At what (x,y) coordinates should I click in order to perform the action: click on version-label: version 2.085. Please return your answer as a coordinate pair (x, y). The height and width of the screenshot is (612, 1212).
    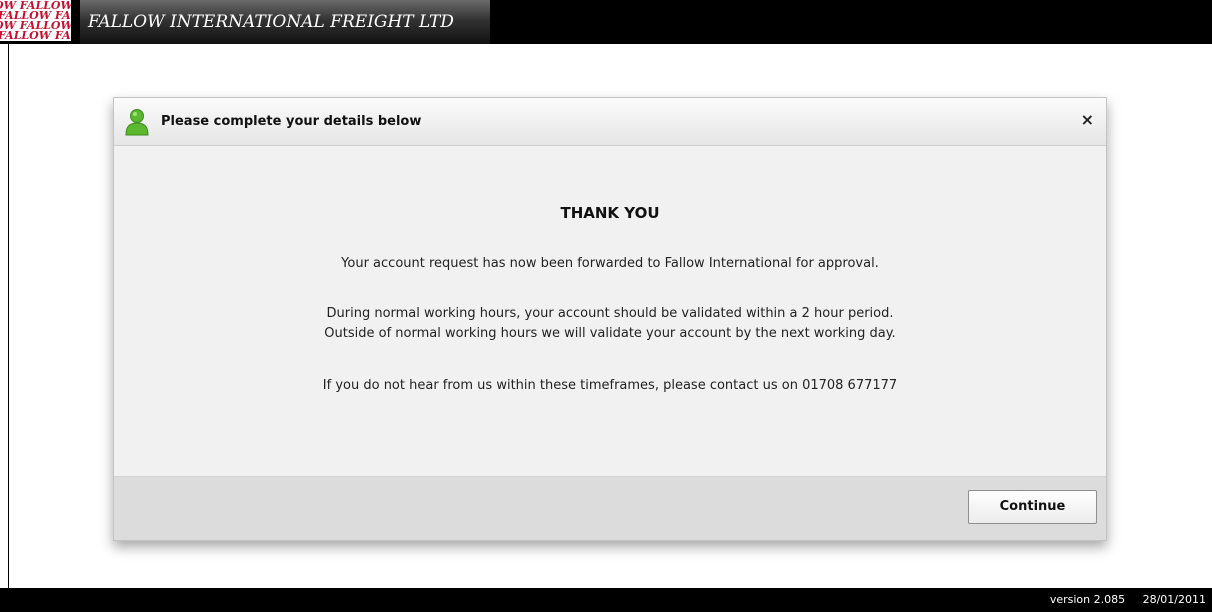
    Looking at the image, I should click on (1087, 599).